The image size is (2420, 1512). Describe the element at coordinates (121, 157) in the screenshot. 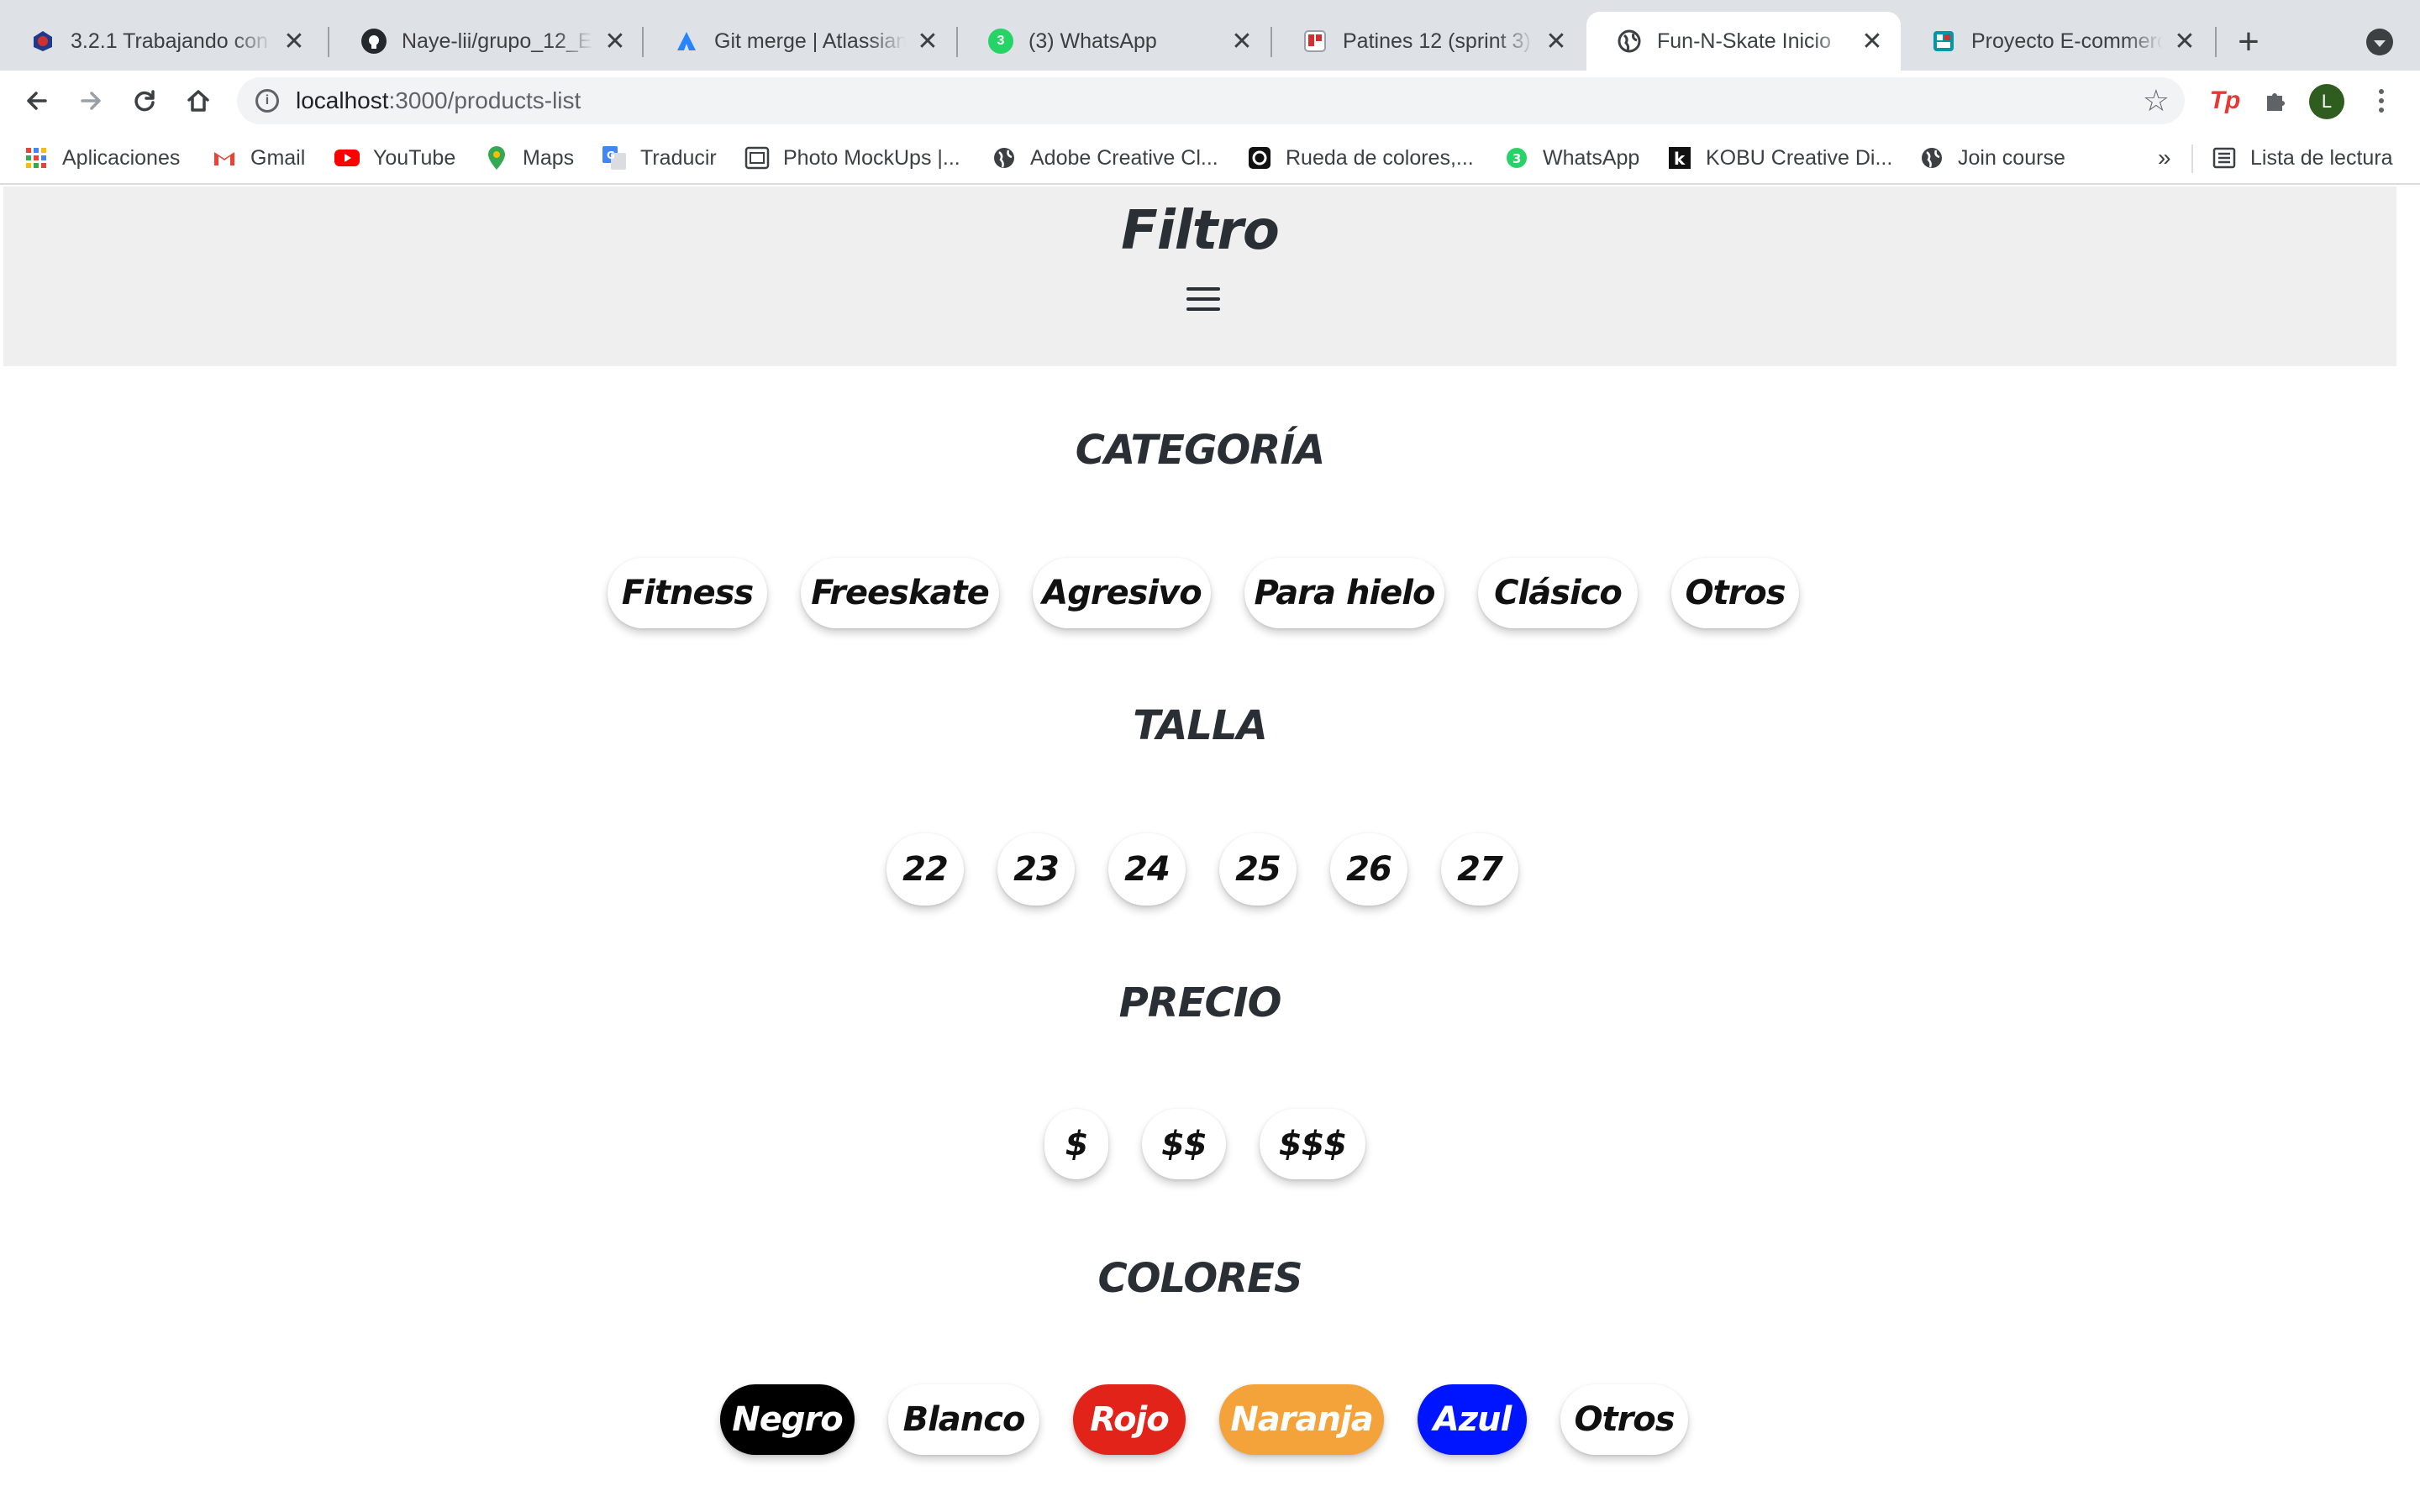

I see `bookmark-label: Aplicaciones` at that location.